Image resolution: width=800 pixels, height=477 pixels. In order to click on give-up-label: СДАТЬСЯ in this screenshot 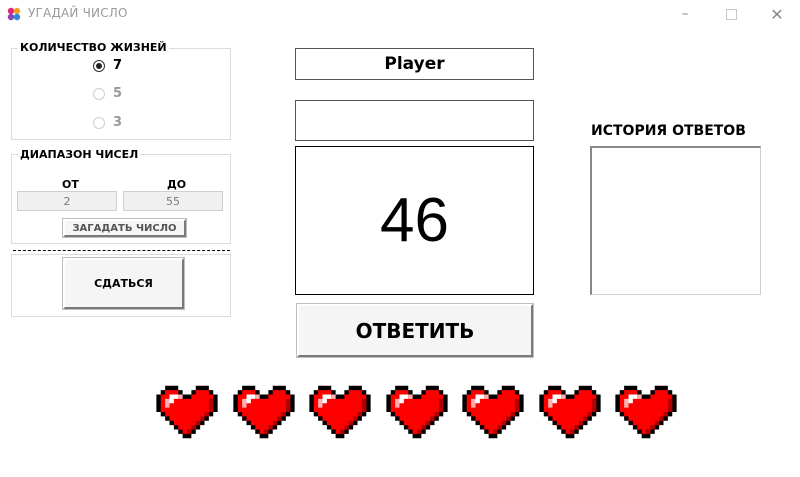, I will do `click(123, 283)`.